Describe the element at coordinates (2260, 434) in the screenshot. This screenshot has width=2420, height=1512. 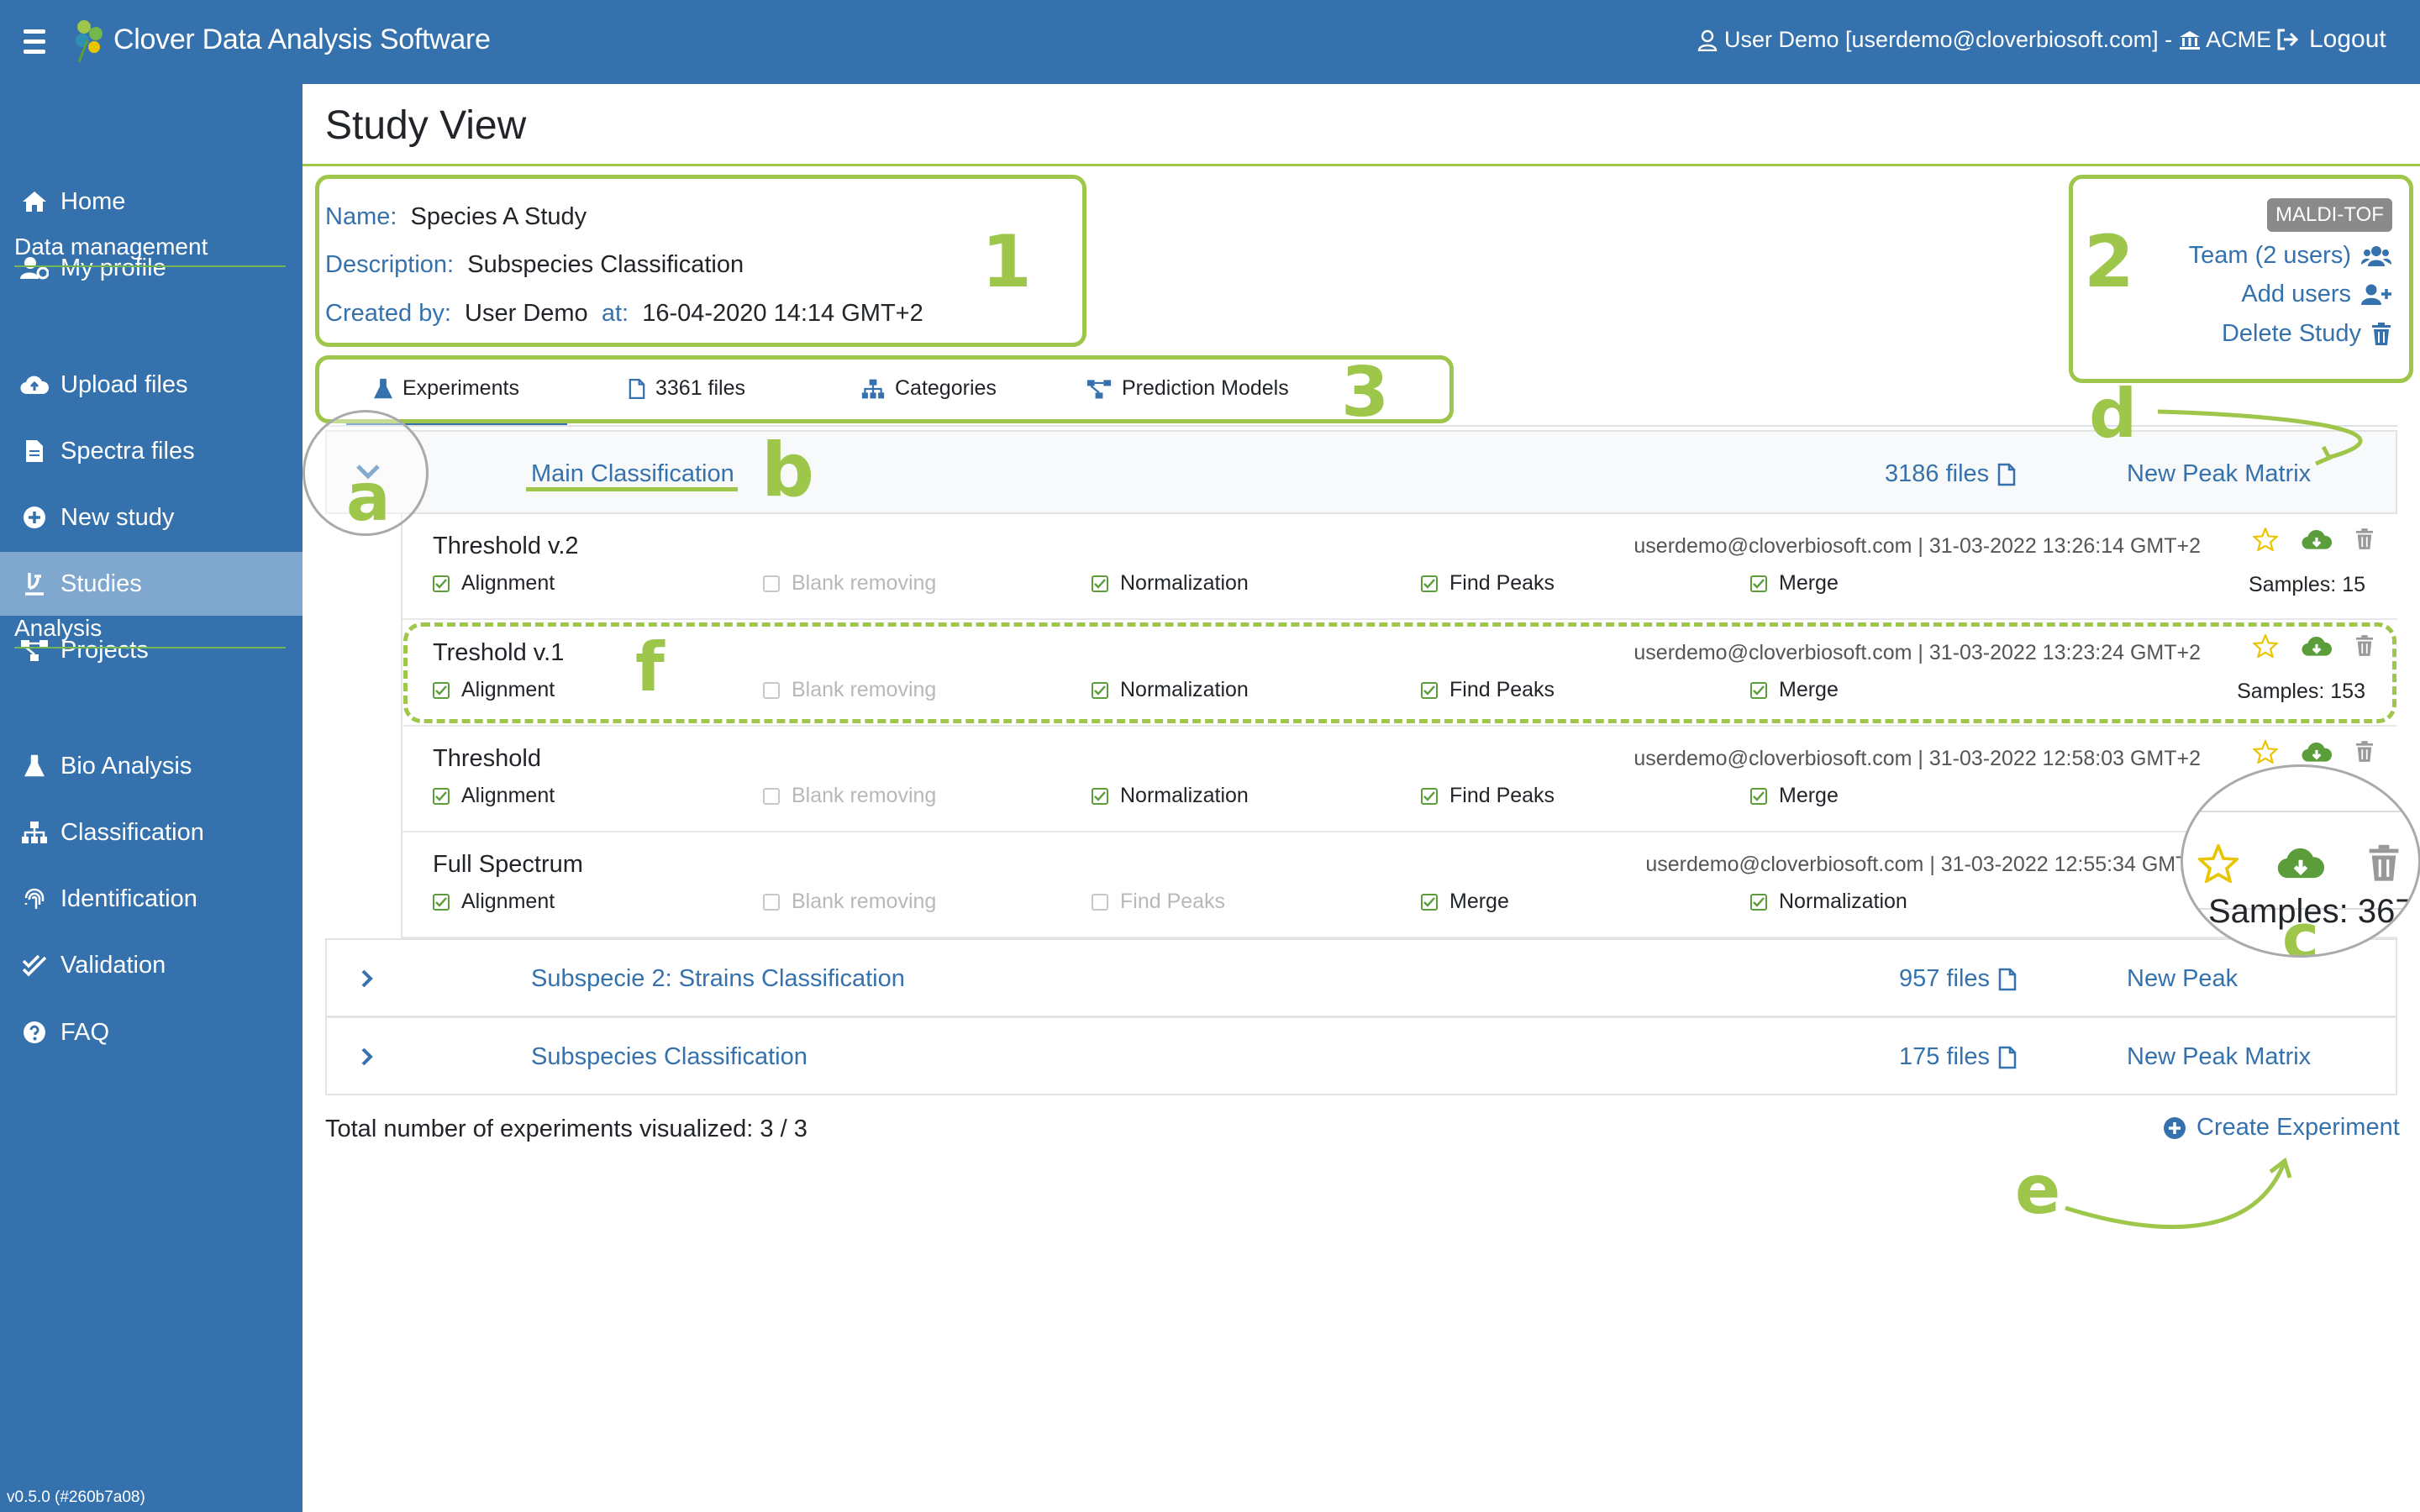
I see `annotation-arrow-d` at that location.